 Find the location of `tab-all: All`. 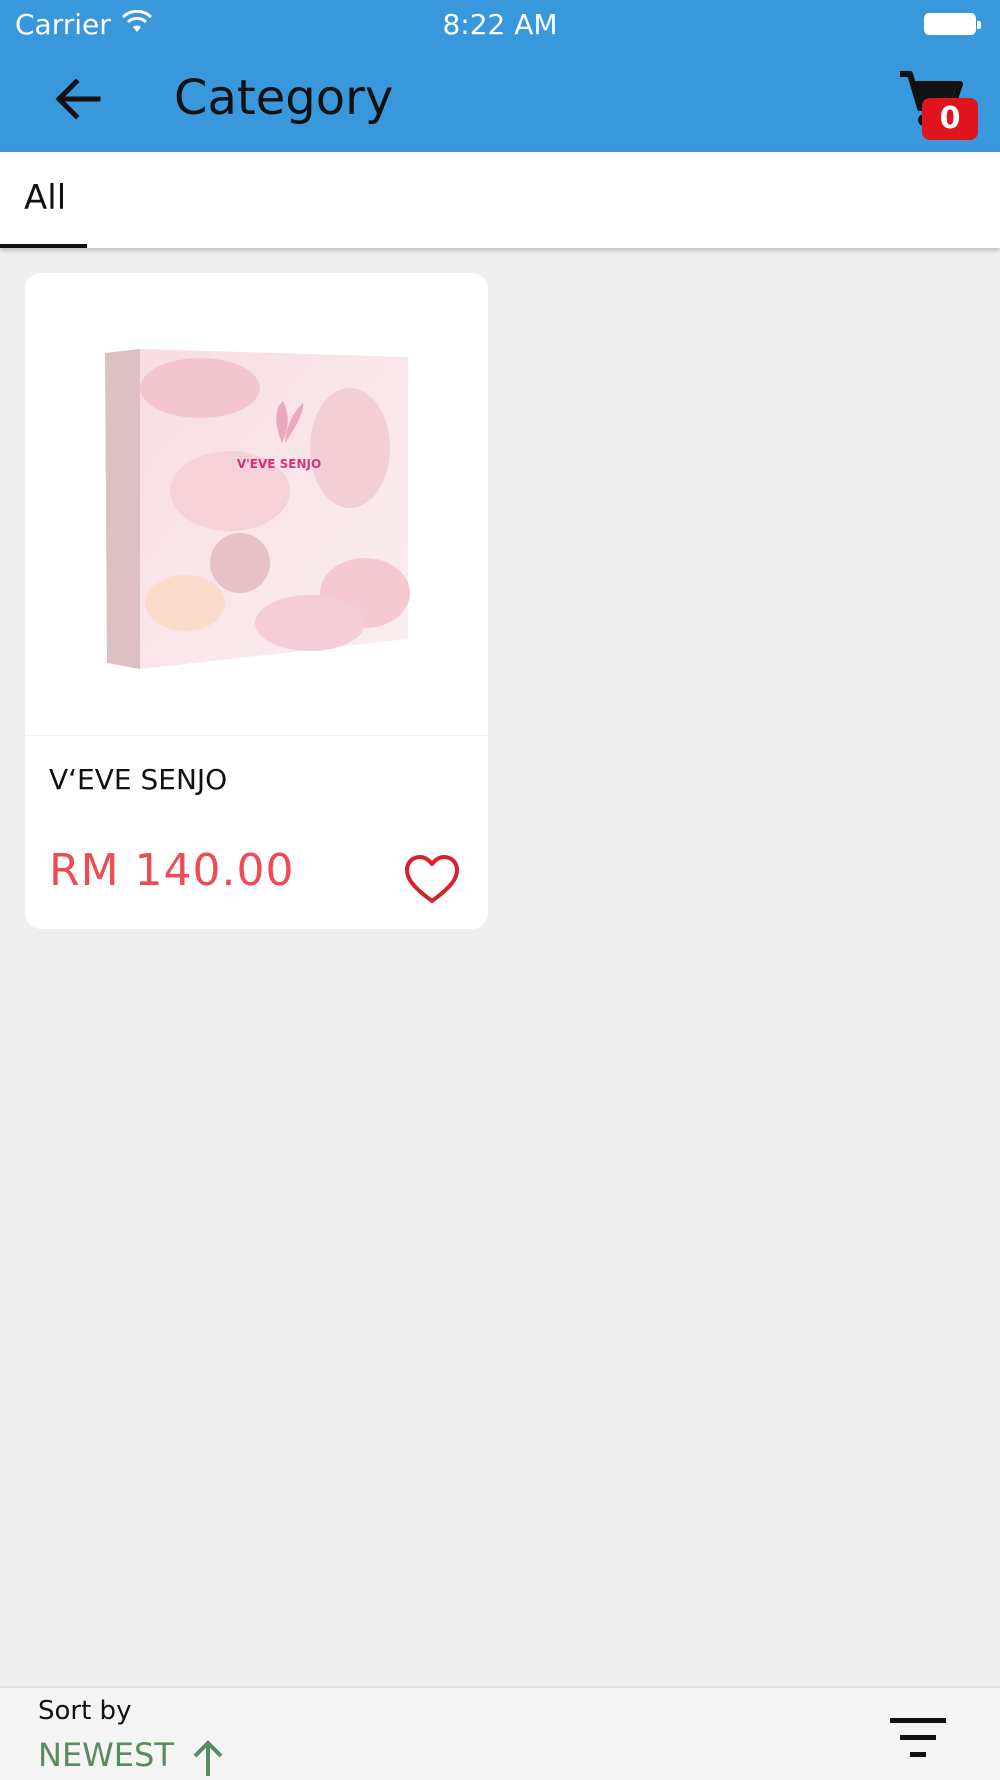

tab-all: All is located at coordinates (43, 200).